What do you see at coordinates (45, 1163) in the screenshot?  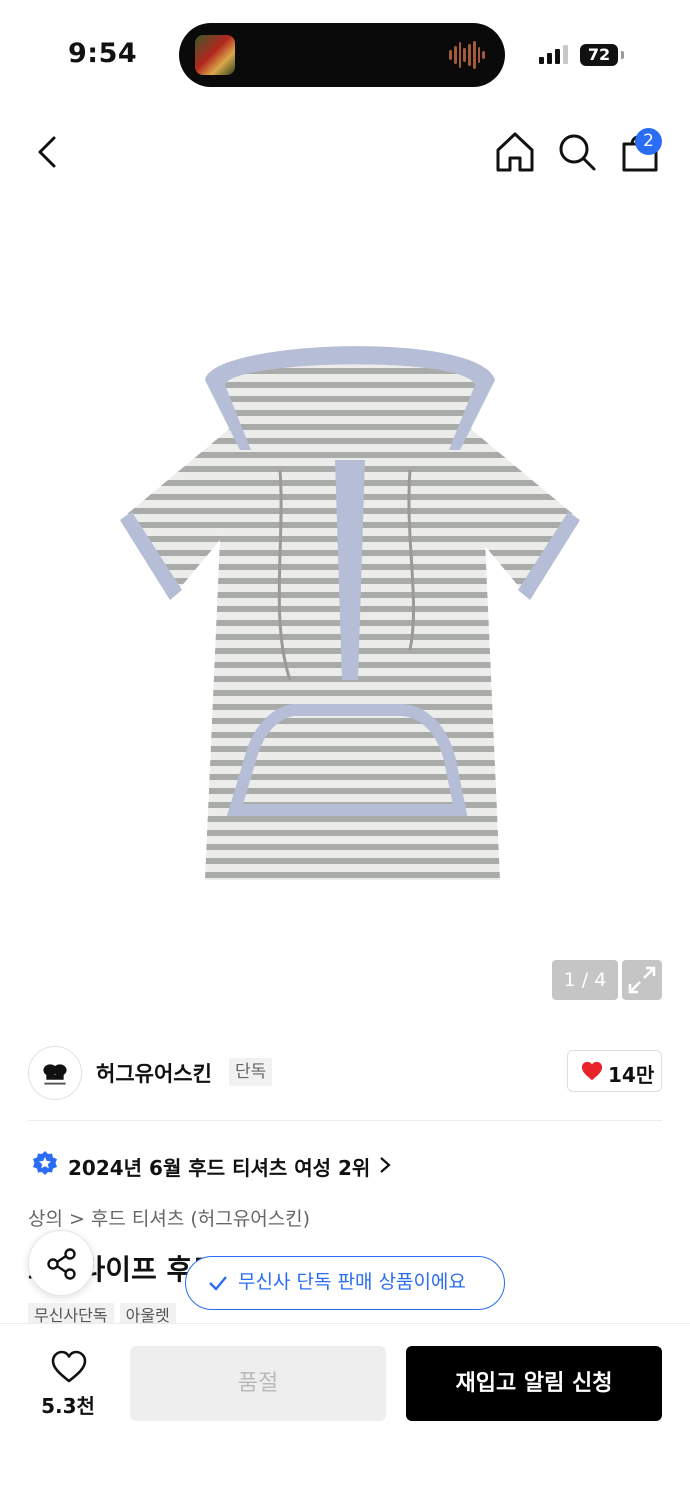 I see `ranking-badge-icon` at bounding box center [45, 1163].